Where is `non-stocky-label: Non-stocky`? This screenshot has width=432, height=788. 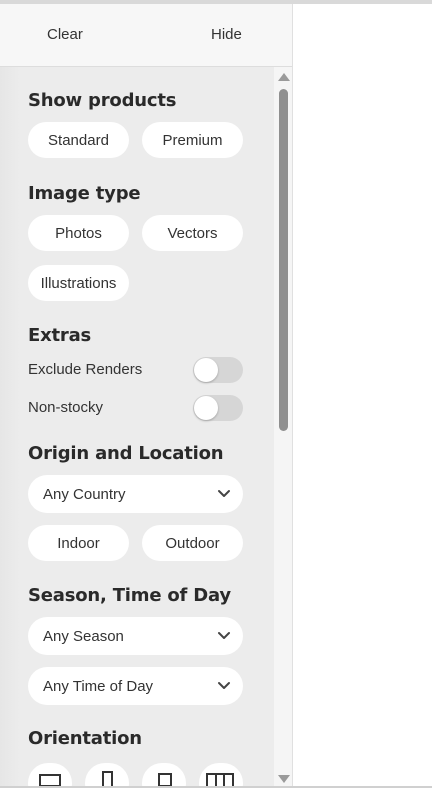
non-stocky-label: Non-stocky is located at coordinates (66, 407).